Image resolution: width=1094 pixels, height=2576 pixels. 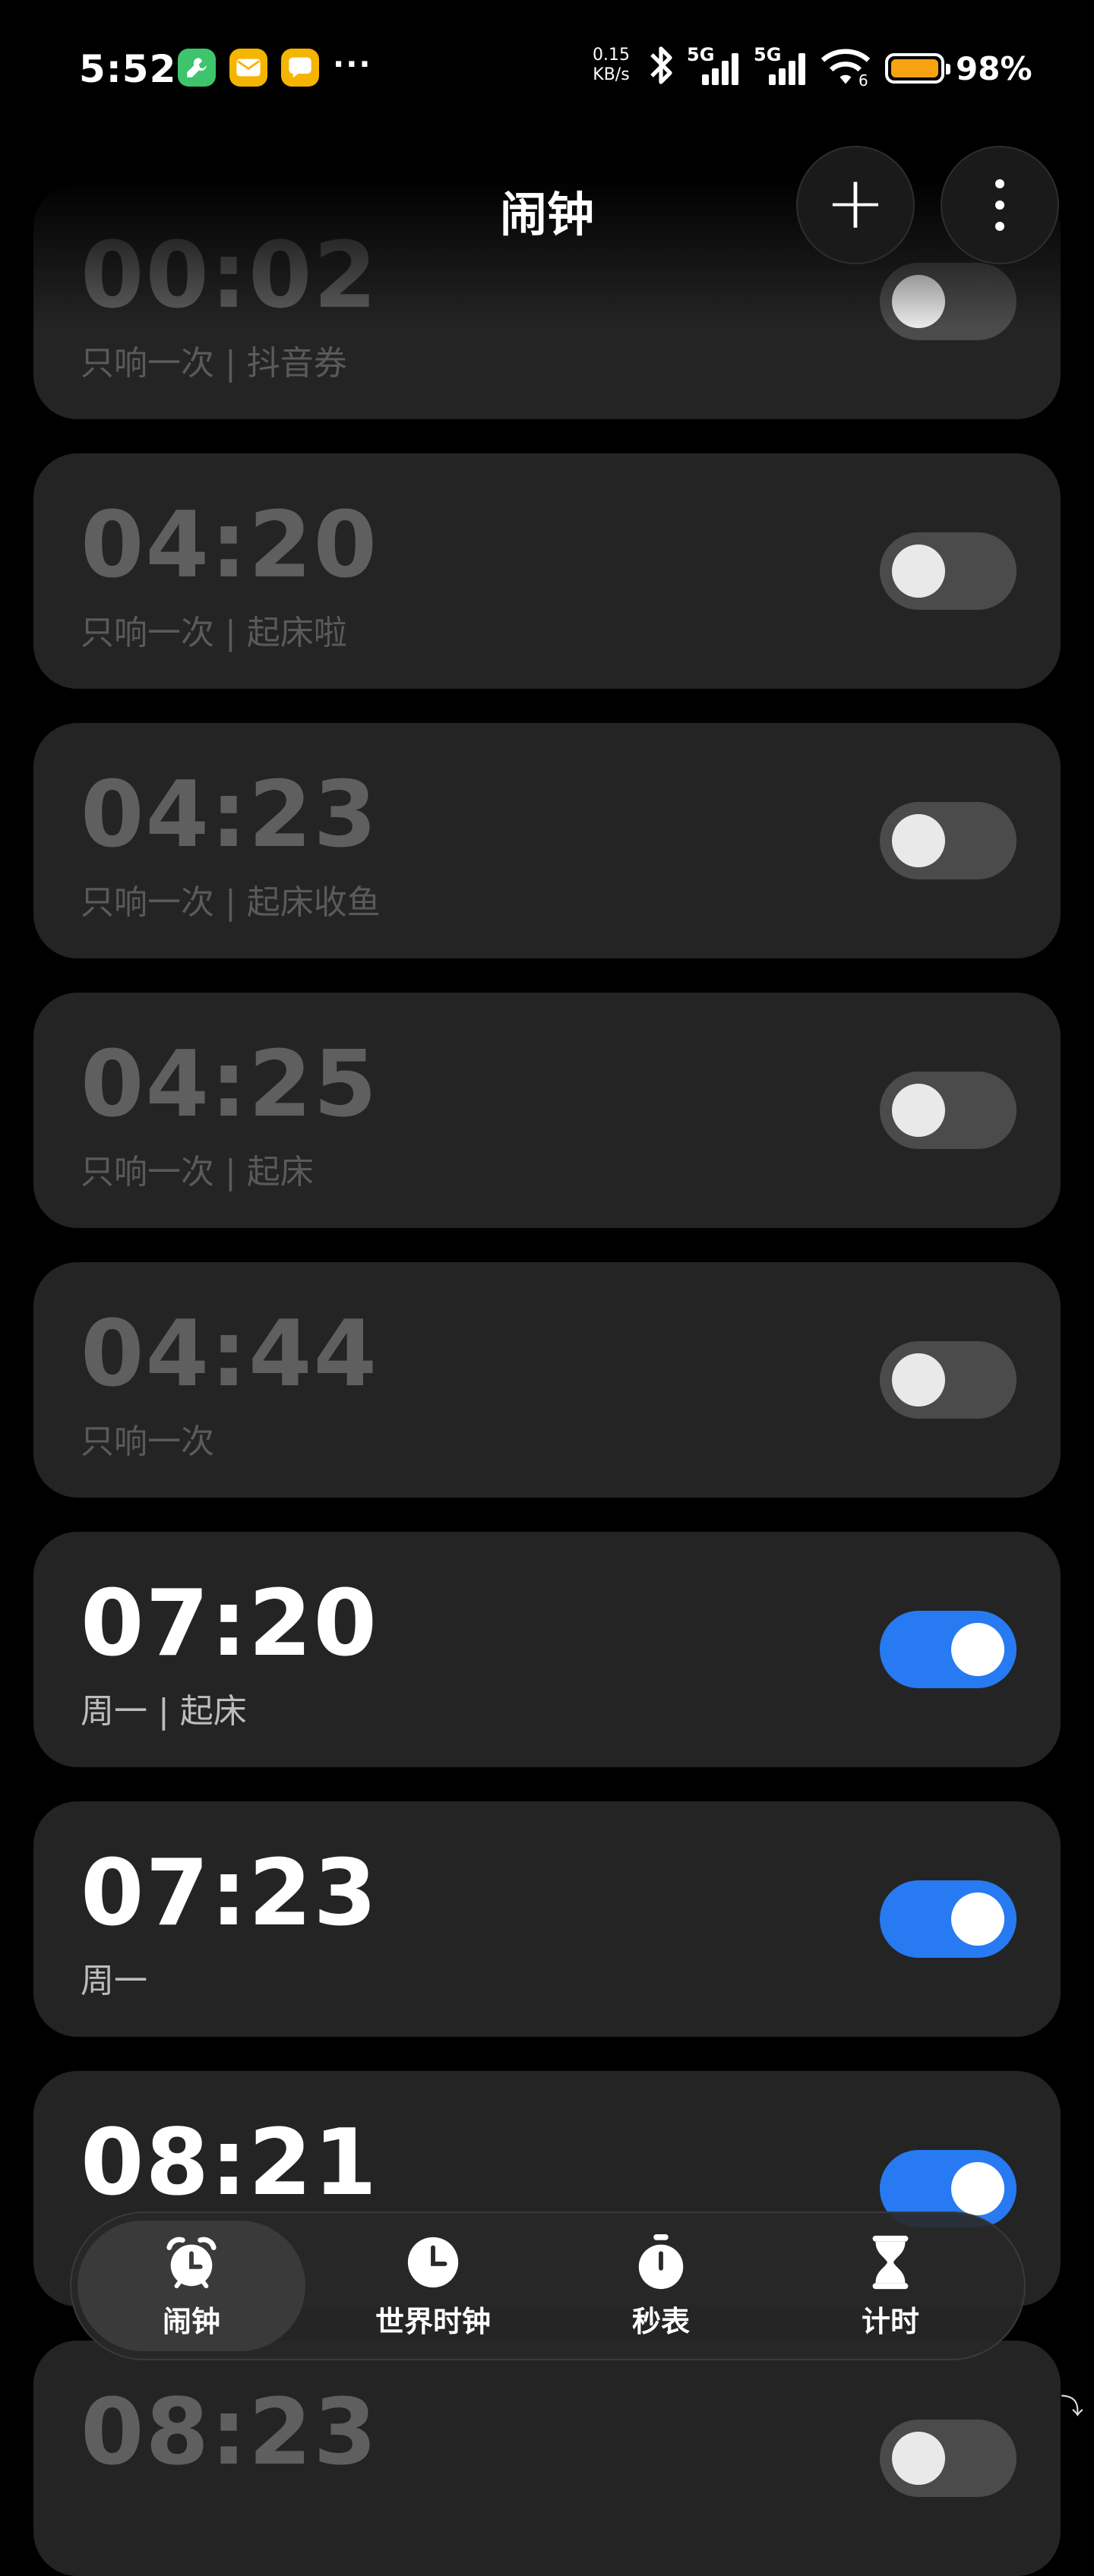 I want to click on alarm-card: 04:20 只响一次 | 起床啦, so click(x=547, y=571).